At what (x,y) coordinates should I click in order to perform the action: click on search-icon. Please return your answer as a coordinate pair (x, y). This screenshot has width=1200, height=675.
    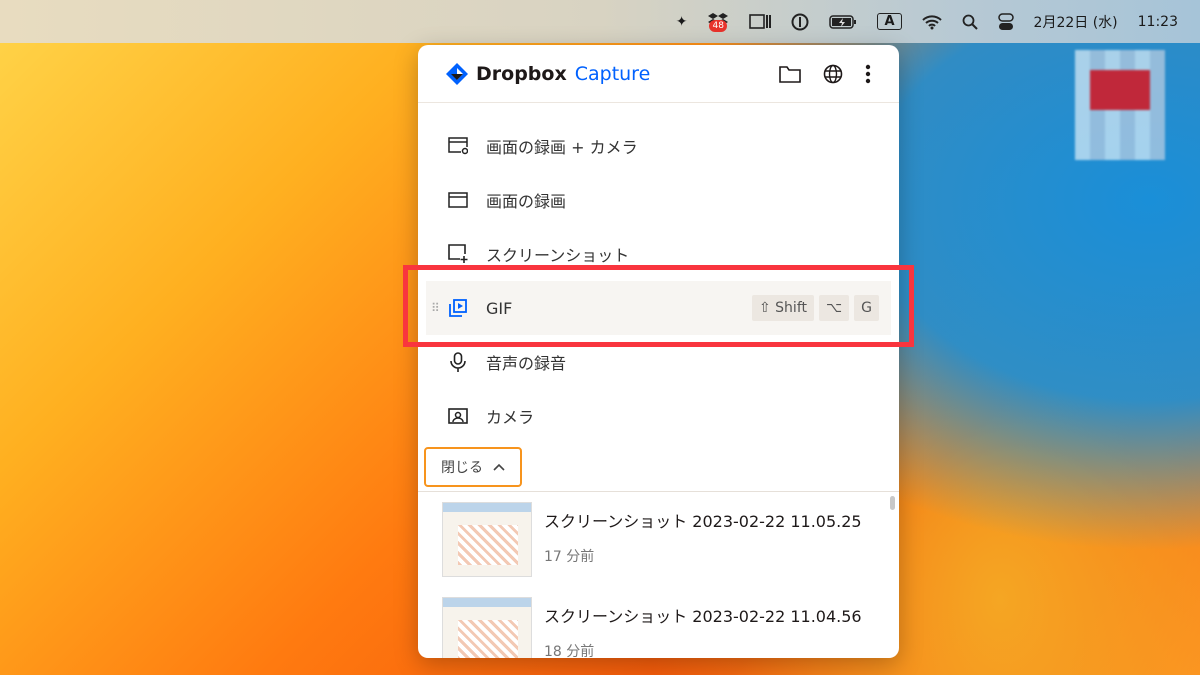
    Looking at the image, I should click on (970, 21).